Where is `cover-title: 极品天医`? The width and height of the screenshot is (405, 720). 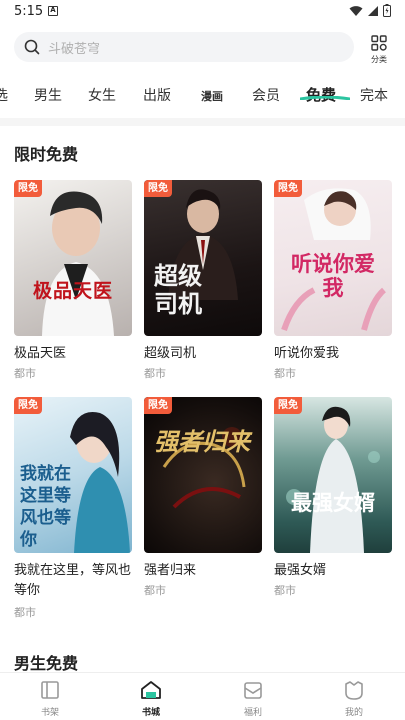 cover-title: 极品天医 is located at coordinates (72, 291).